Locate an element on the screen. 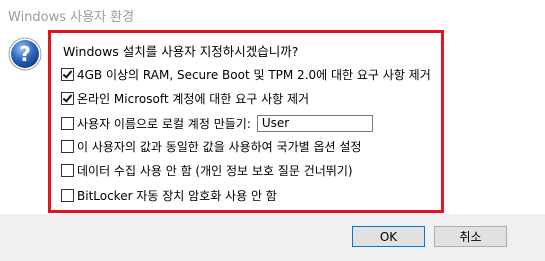 The image size is (545, 261). option-remove-online-account: 온라인 Microsoft 계정에 대한 요구 사항 제거 is located at coordinates (185, 98).